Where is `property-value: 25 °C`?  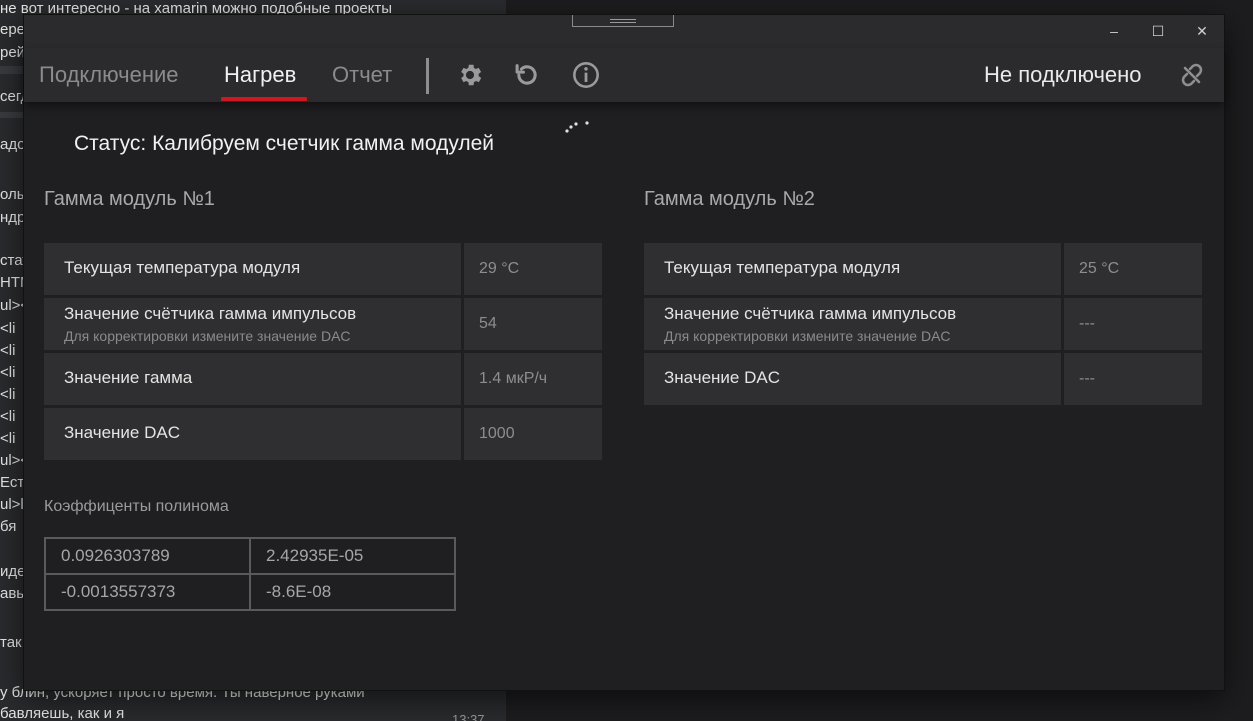 property-value: 25 °C is located at coordinates (1133, 269).